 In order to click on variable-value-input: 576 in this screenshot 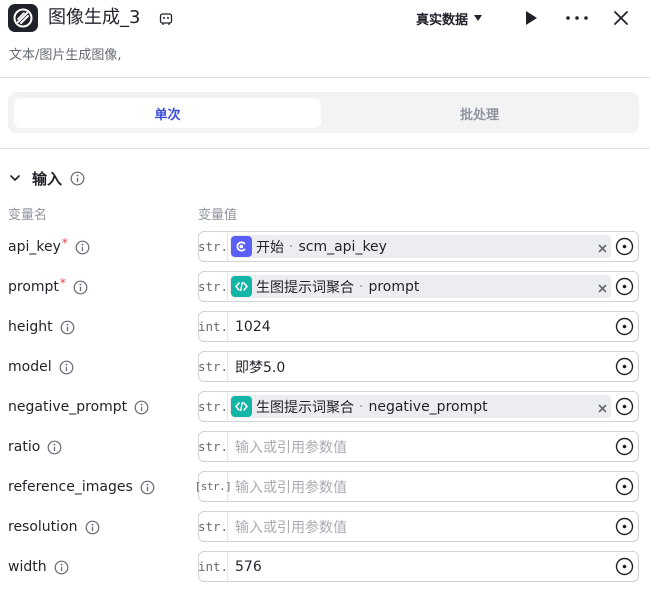, I will do `click(248, 566)`.